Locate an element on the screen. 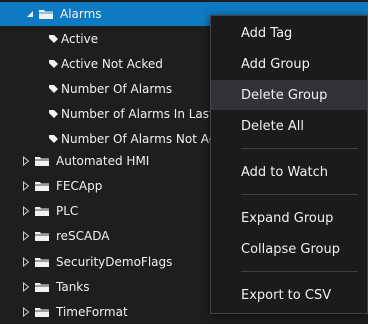 This screenshot has height=324, width=368. tree-node-label: PLC is located at coordinates (67, 211).